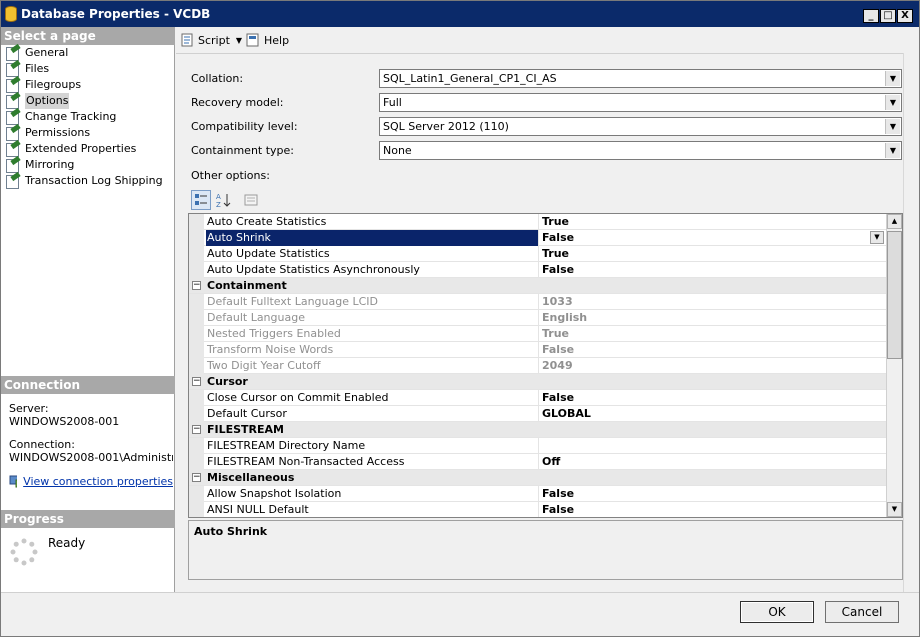 The height and width of the screenshot is (637, 920). Describe the element at coordinates (58, 132) in the screenshot. I see `page-item-label: Permissions` at that location.